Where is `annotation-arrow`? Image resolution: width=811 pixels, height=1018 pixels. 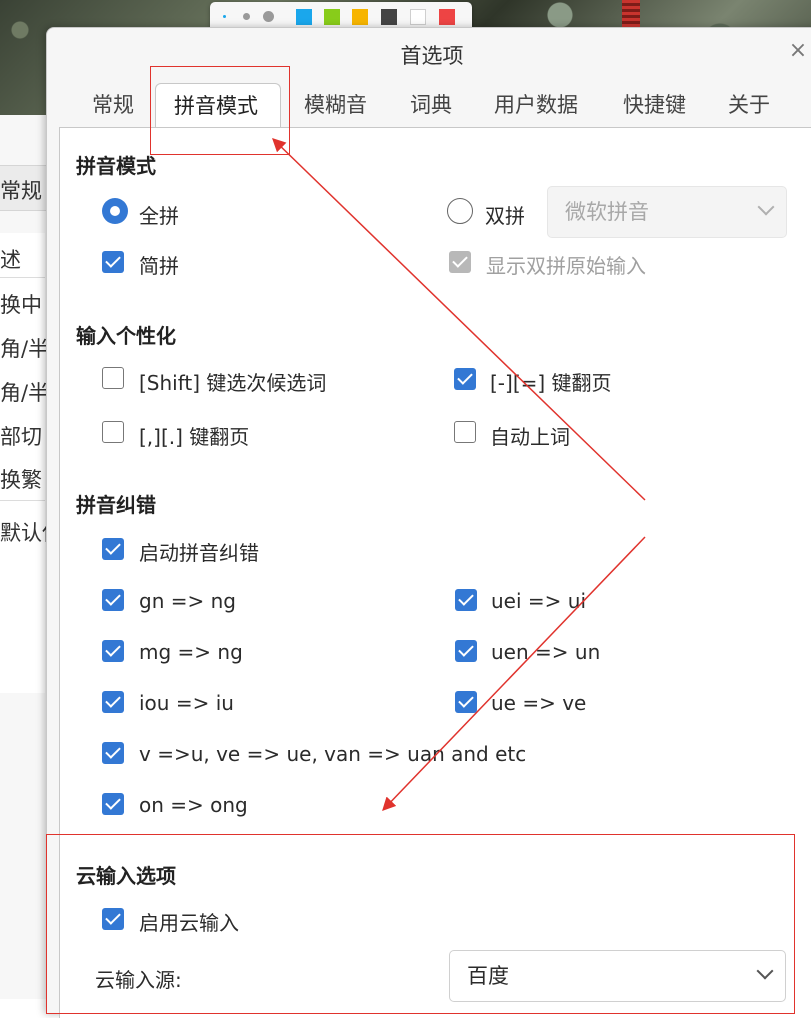 annotation-arrow is located at coordinates (514, 673).